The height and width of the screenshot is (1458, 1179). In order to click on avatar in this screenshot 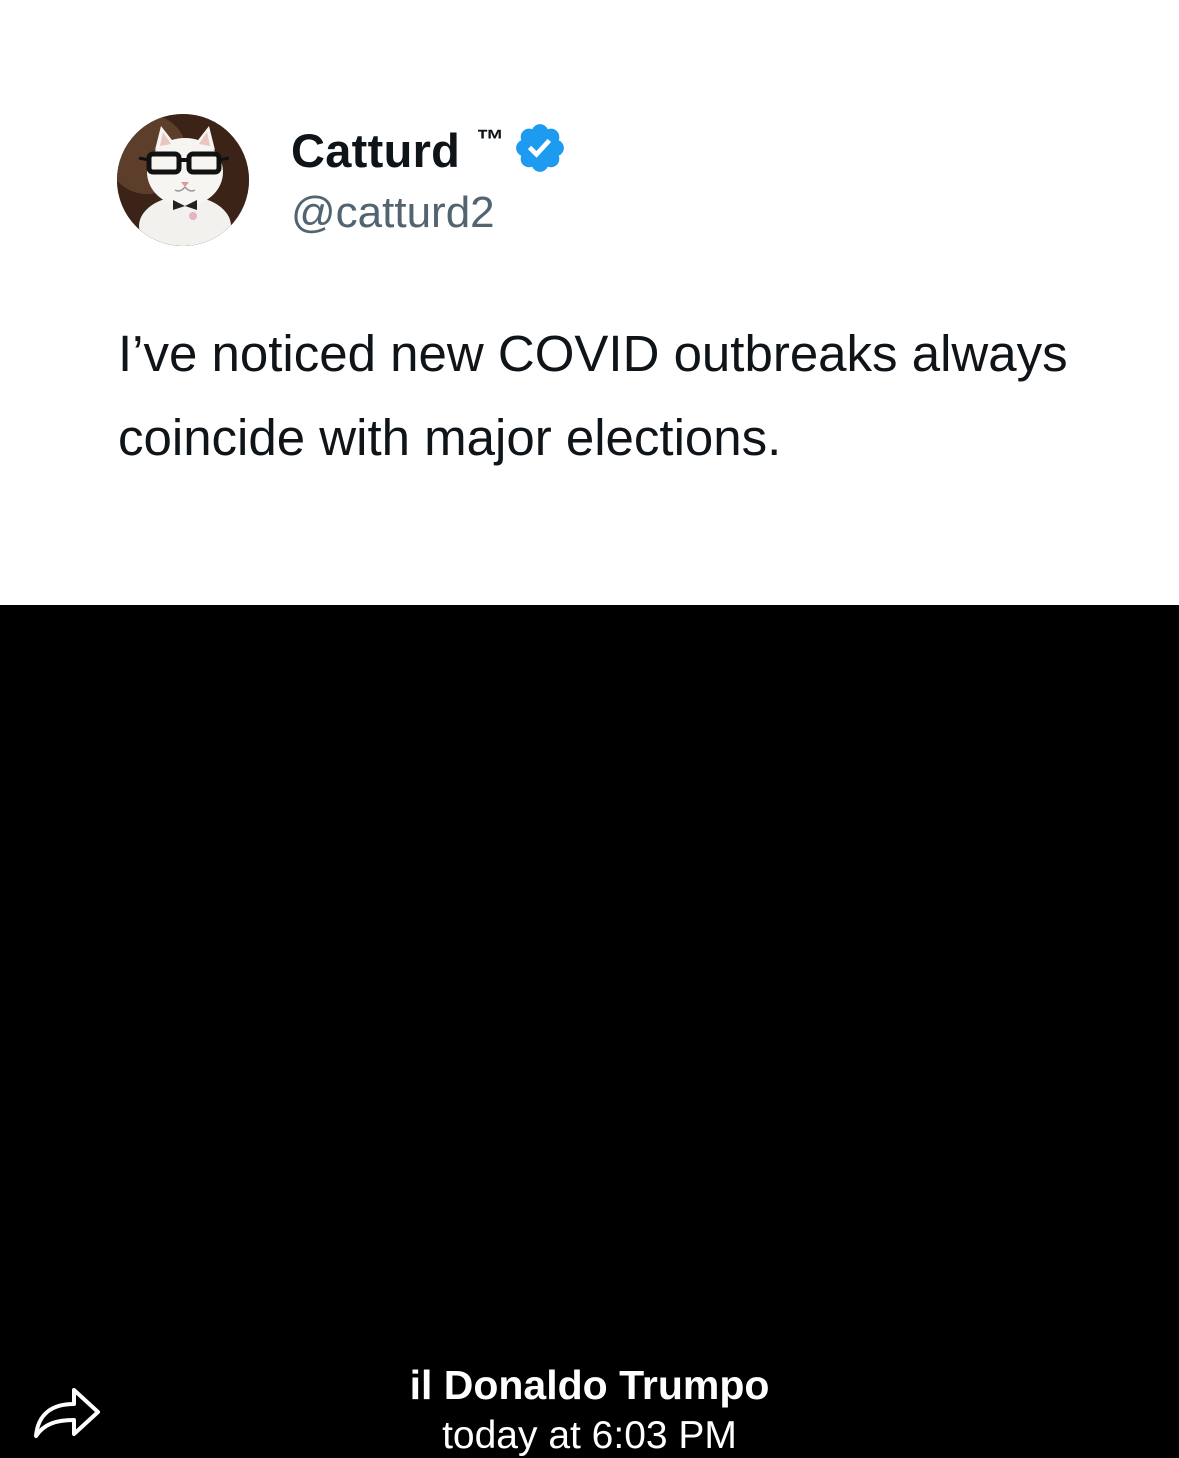, I will do `click(183, 180)`.